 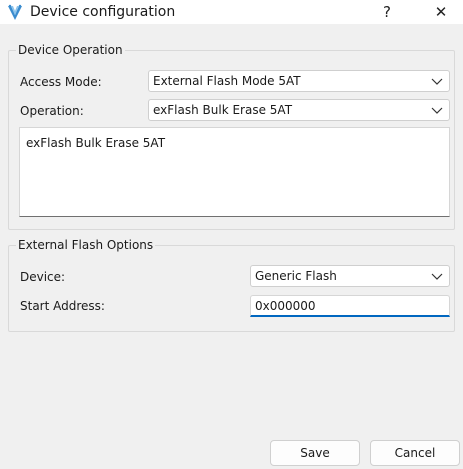 What do you see at coordinates (350, 306) in the screenshot?
I see `start-address-input: 0x000000` at bounding box center [350, 306].